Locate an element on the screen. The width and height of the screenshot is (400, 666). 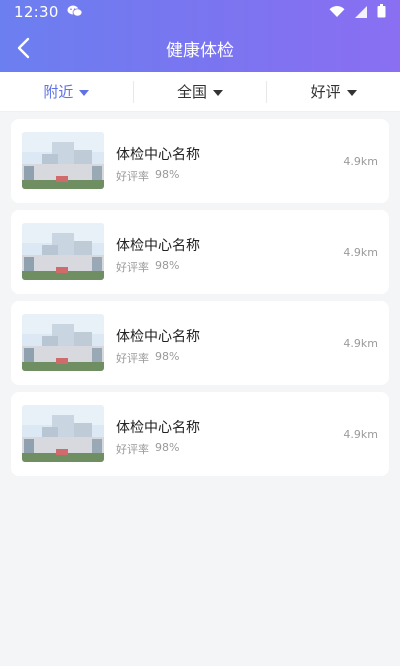
back-button is located at coordinates (24, 48).